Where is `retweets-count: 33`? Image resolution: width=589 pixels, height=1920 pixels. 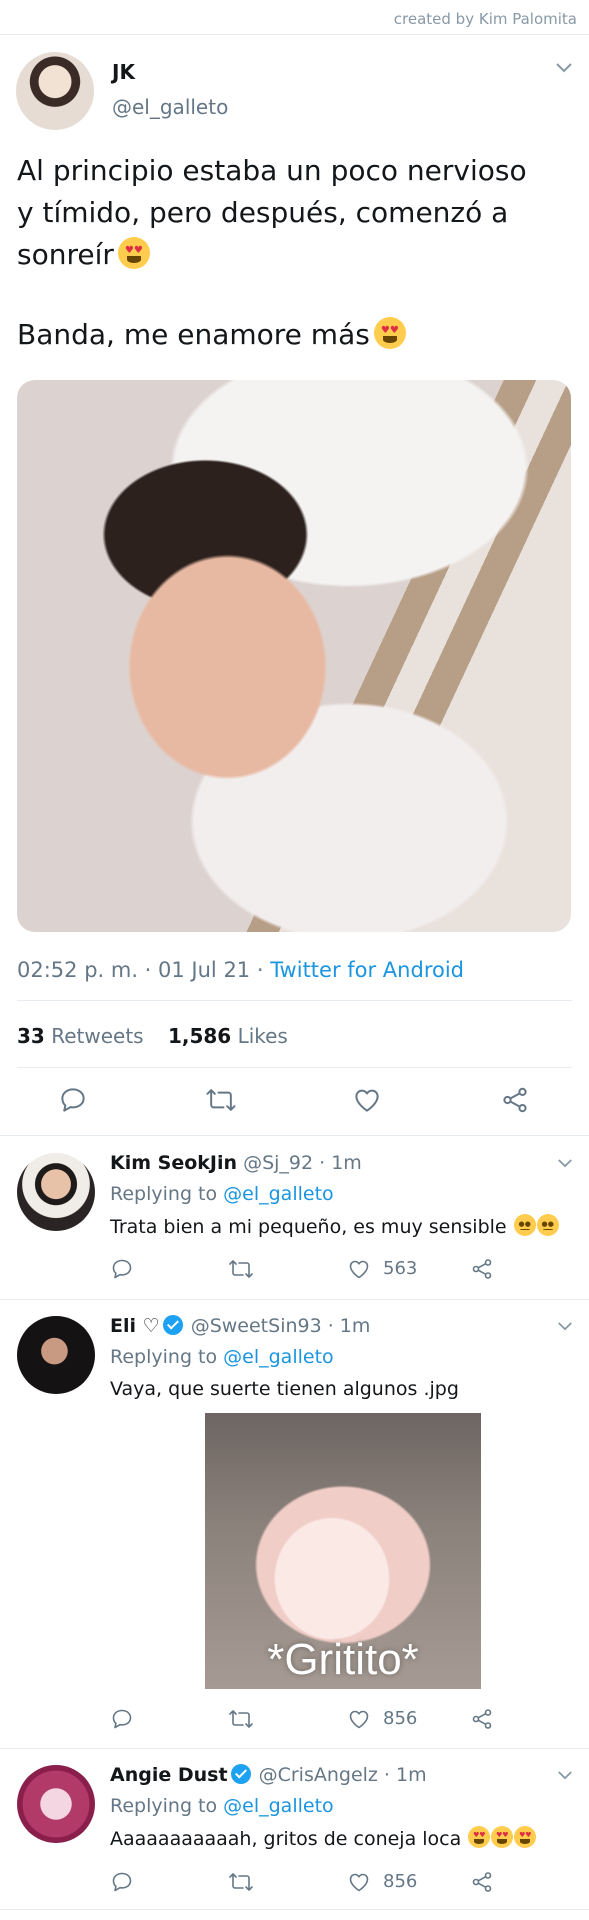 retweets-count: 33 is located at coordinates (31, 1036).